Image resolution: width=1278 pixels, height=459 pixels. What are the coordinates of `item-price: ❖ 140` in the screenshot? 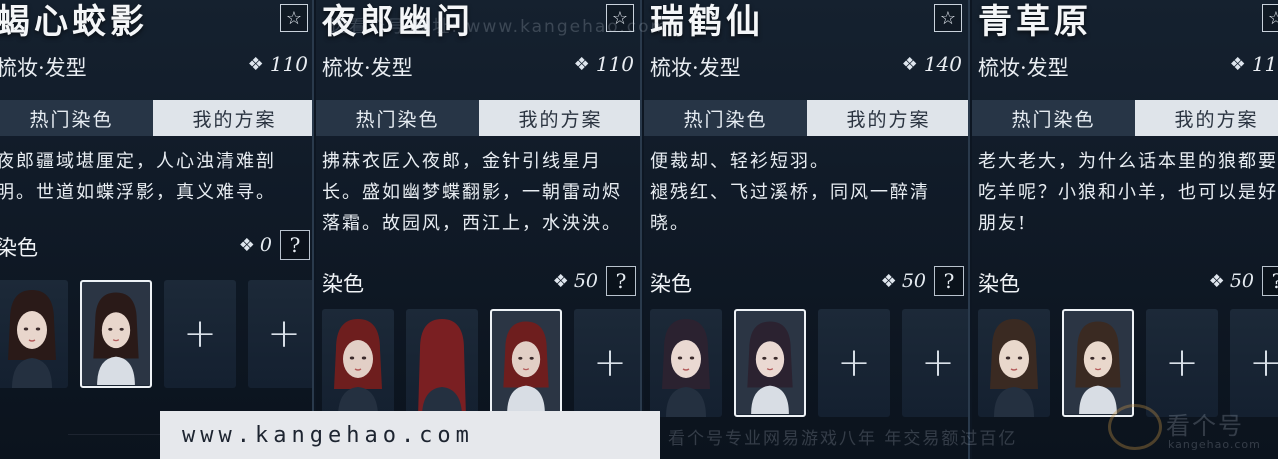 It's located at (932, 64).